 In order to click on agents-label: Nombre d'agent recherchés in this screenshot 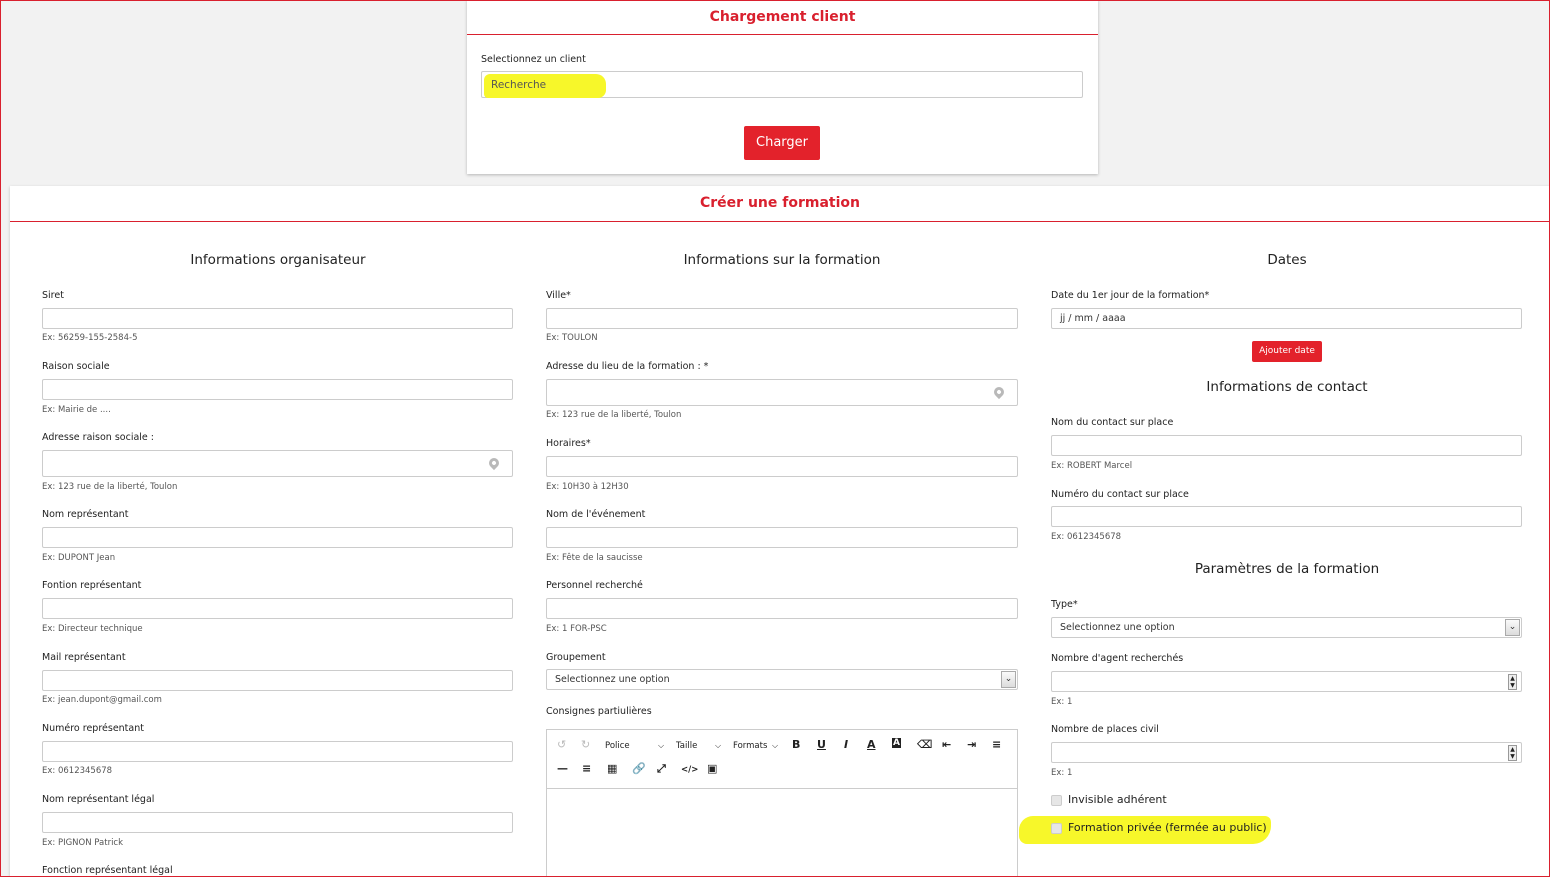, I will do `click(1117, 658)`.